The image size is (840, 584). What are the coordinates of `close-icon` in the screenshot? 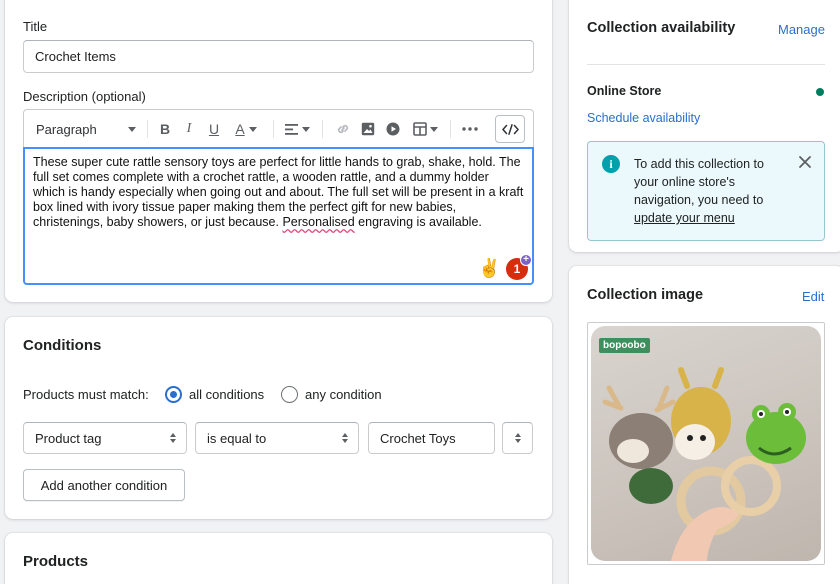 It's located at (805, 162).